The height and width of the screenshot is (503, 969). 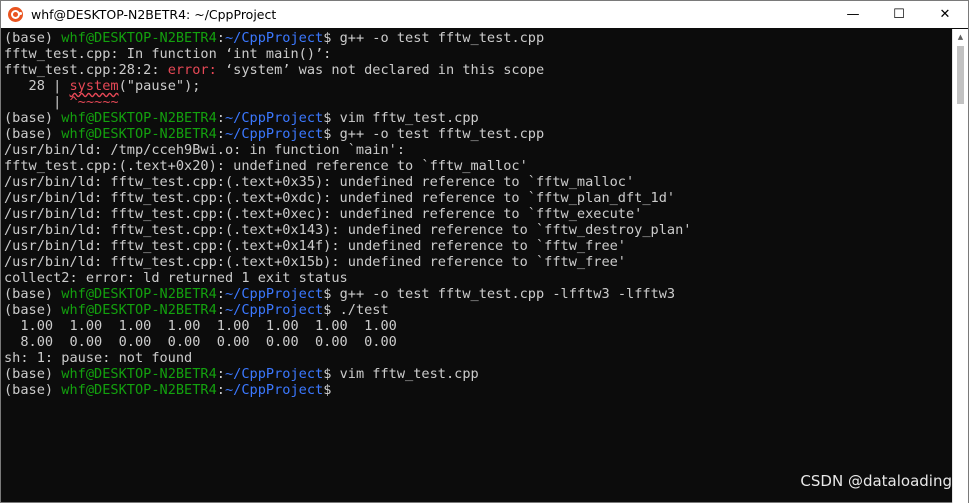 I want to click on terminal-text: fftw_test.cpp:28:2:, so click(x=86, y=70).